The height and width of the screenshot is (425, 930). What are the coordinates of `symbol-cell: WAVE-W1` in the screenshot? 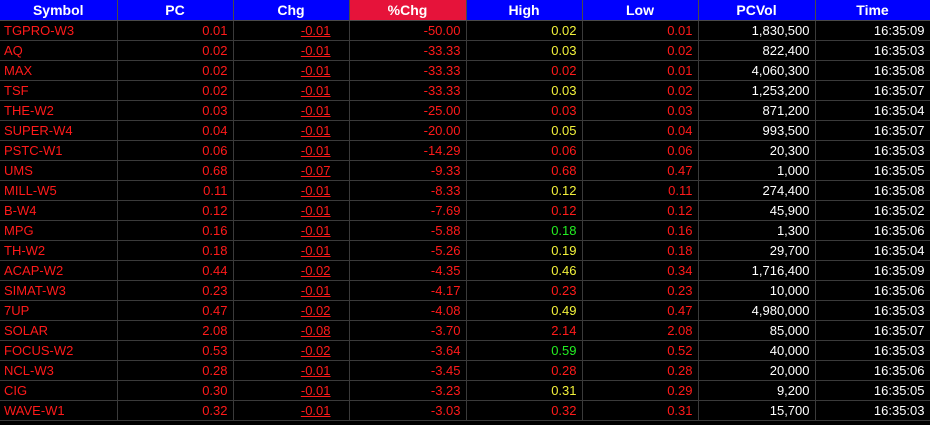 It's located at (59, 410).